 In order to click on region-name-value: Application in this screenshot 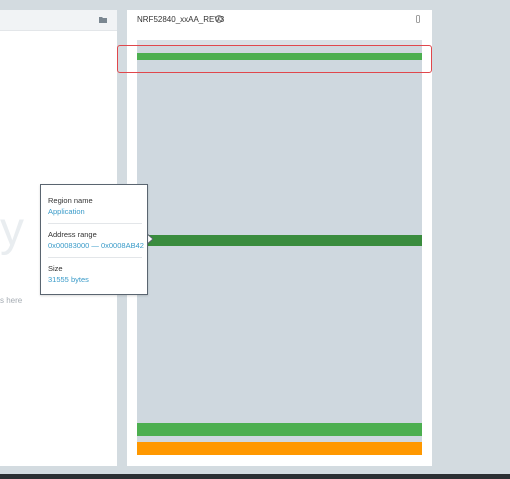, I will do `click(66, 211)`.